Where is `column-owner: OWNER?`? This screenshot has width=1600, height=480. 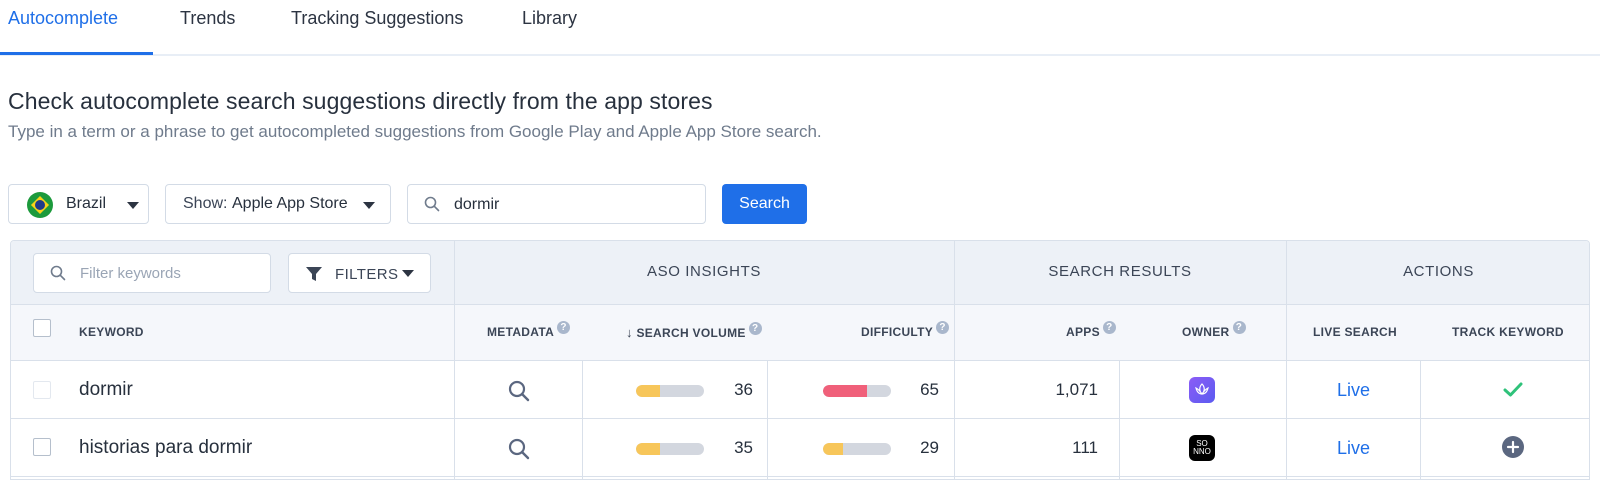
column-owner: OWNER? is located at coordinates (1214, 330).